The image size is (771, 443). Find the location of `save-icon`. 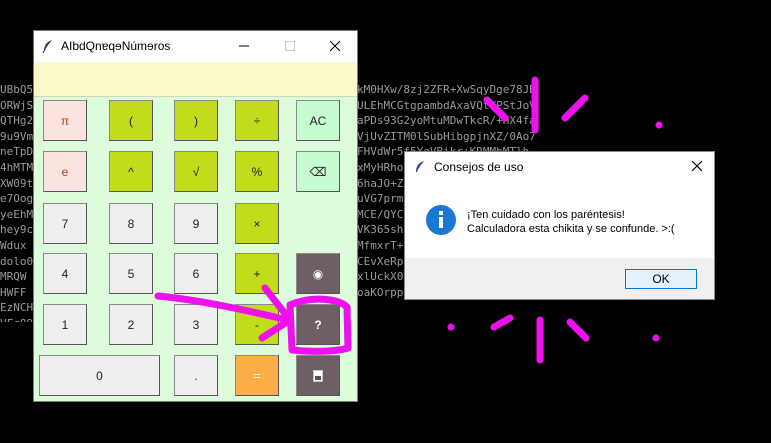

save-icon is located at coordinates (318, 375).